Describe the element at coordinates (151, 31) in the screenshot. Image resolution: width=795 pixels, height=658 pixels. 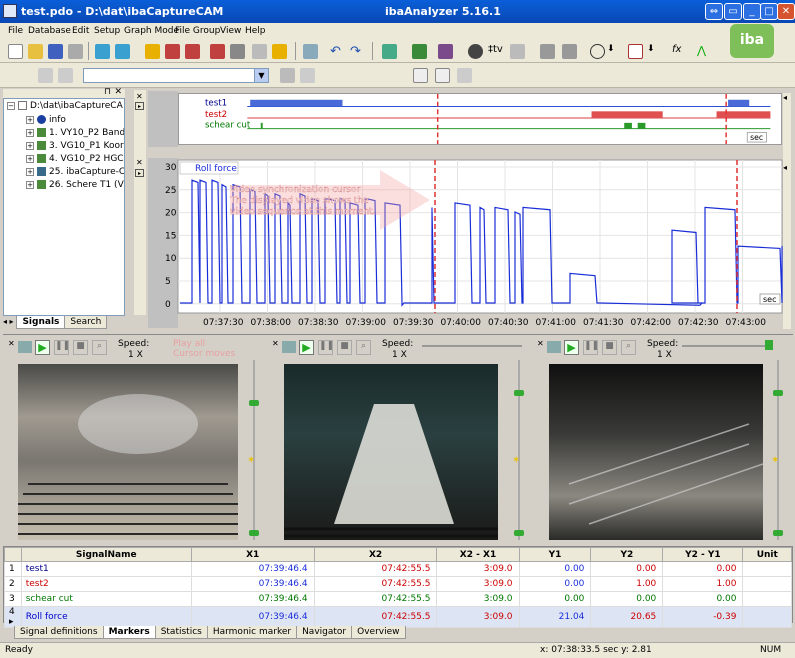
I see `menu-graph-mode: Graph Mode` at that location.